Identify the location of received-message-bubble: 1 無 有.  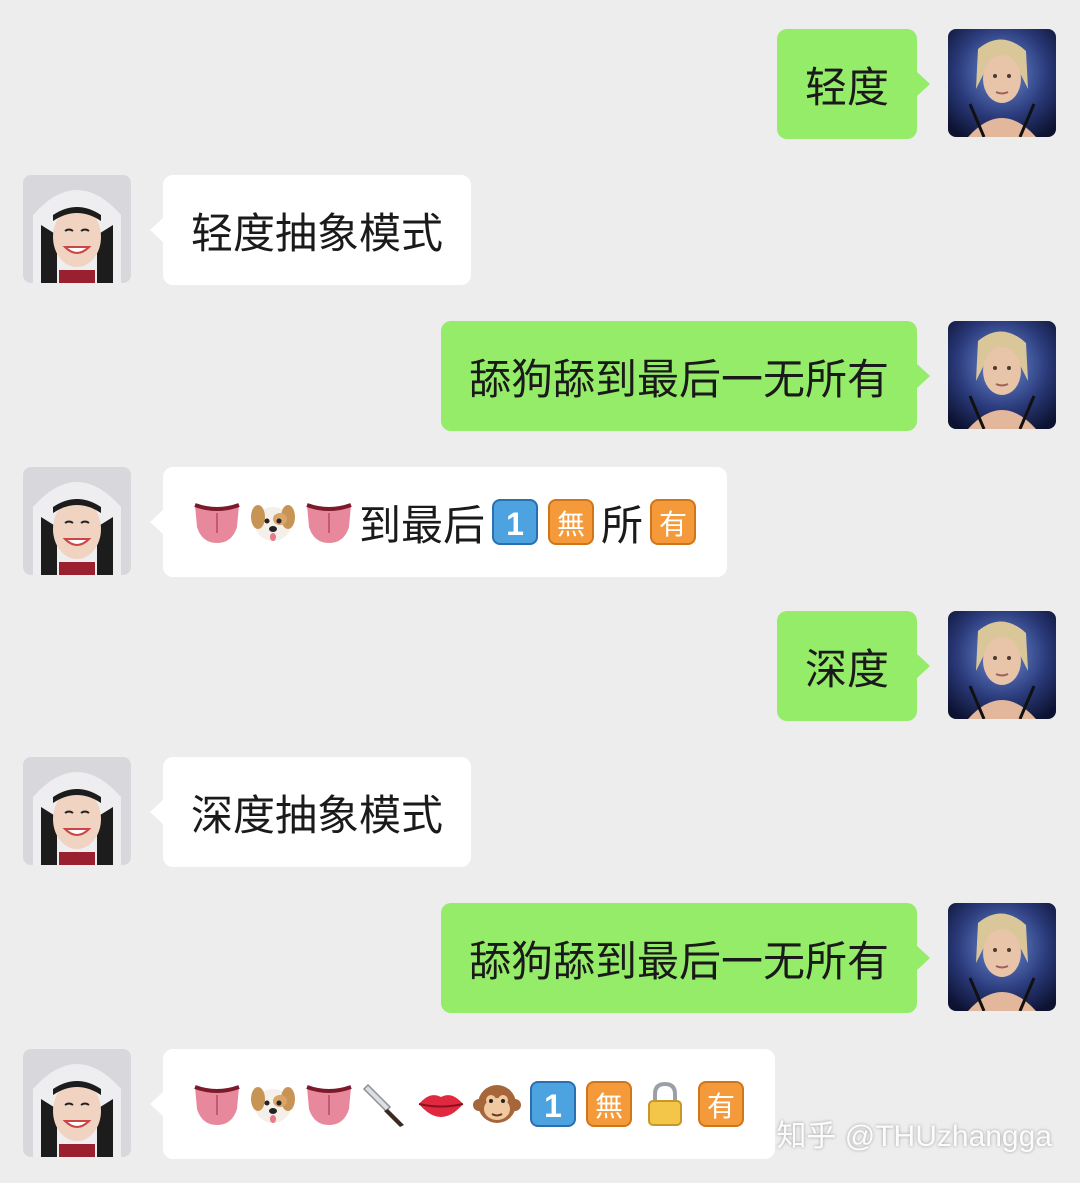
(462, 1104).